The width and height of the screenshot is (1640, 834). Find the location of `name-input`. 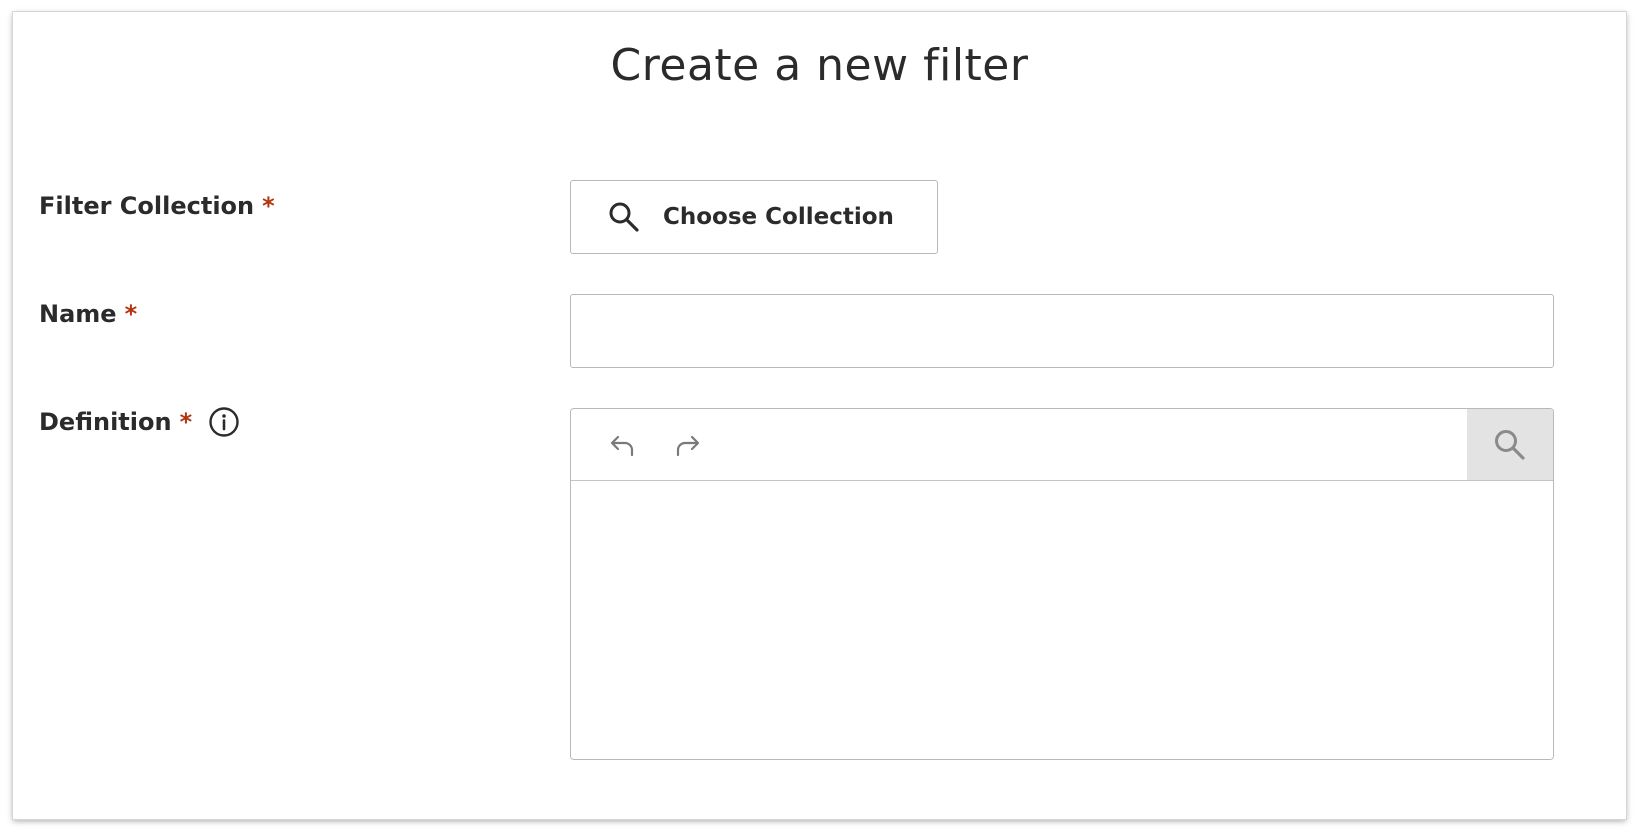

name-input is located at coordinates (1062, 331).